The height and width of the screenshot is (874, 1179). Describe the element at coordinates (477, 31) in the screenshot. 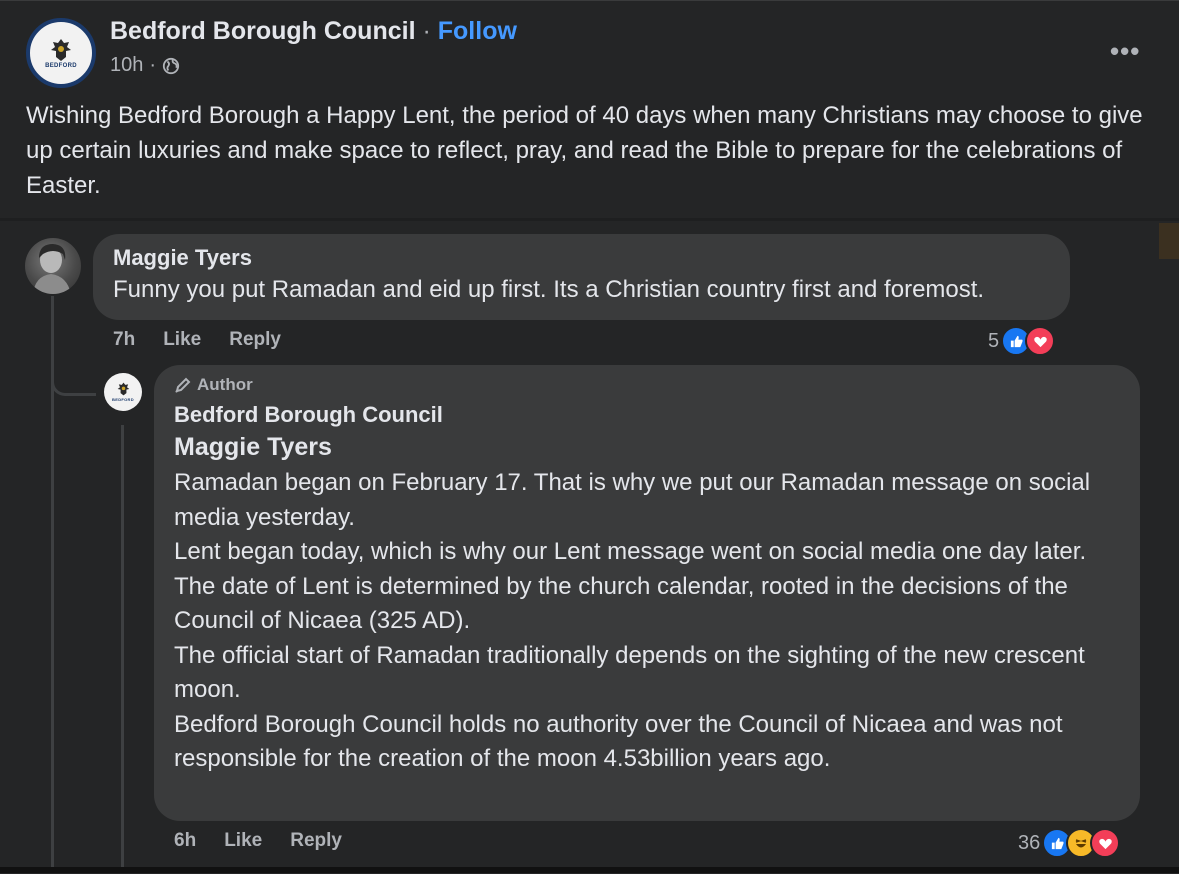

I see `follow-button: Follow` at that location.